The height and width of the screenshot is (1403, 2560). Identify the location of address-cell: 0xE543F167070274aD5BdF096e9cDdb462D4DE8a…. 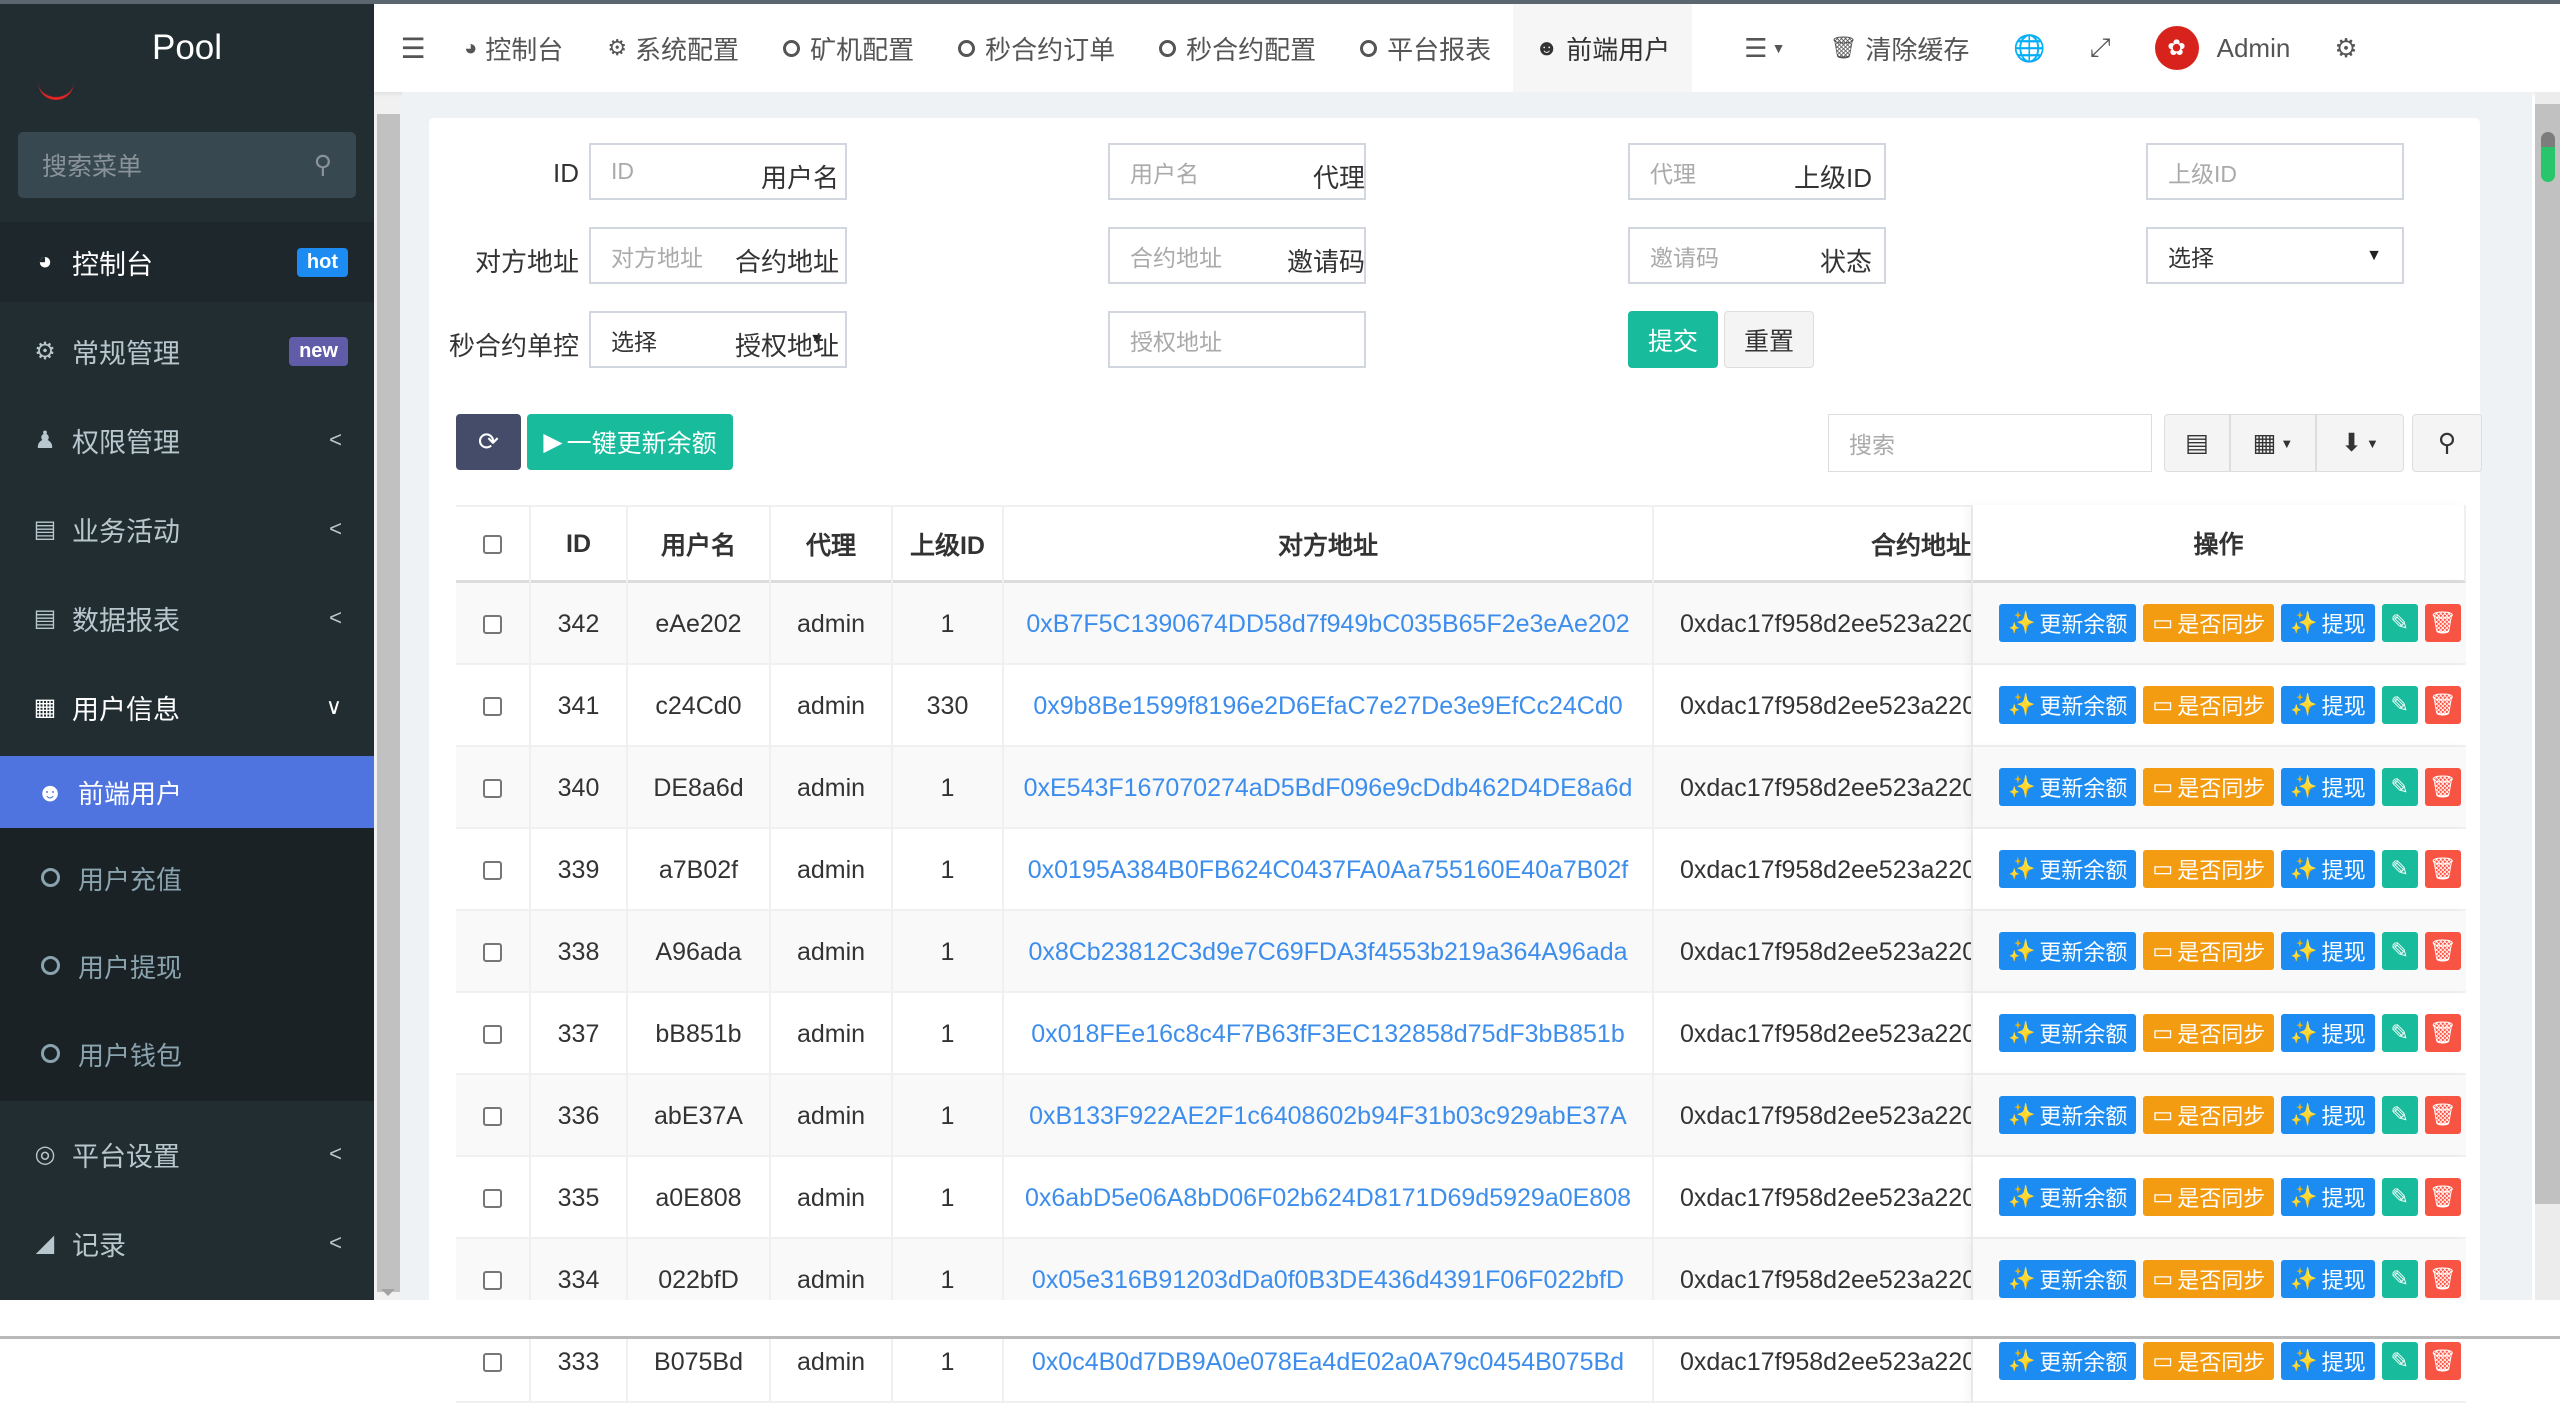
(1329, 788).